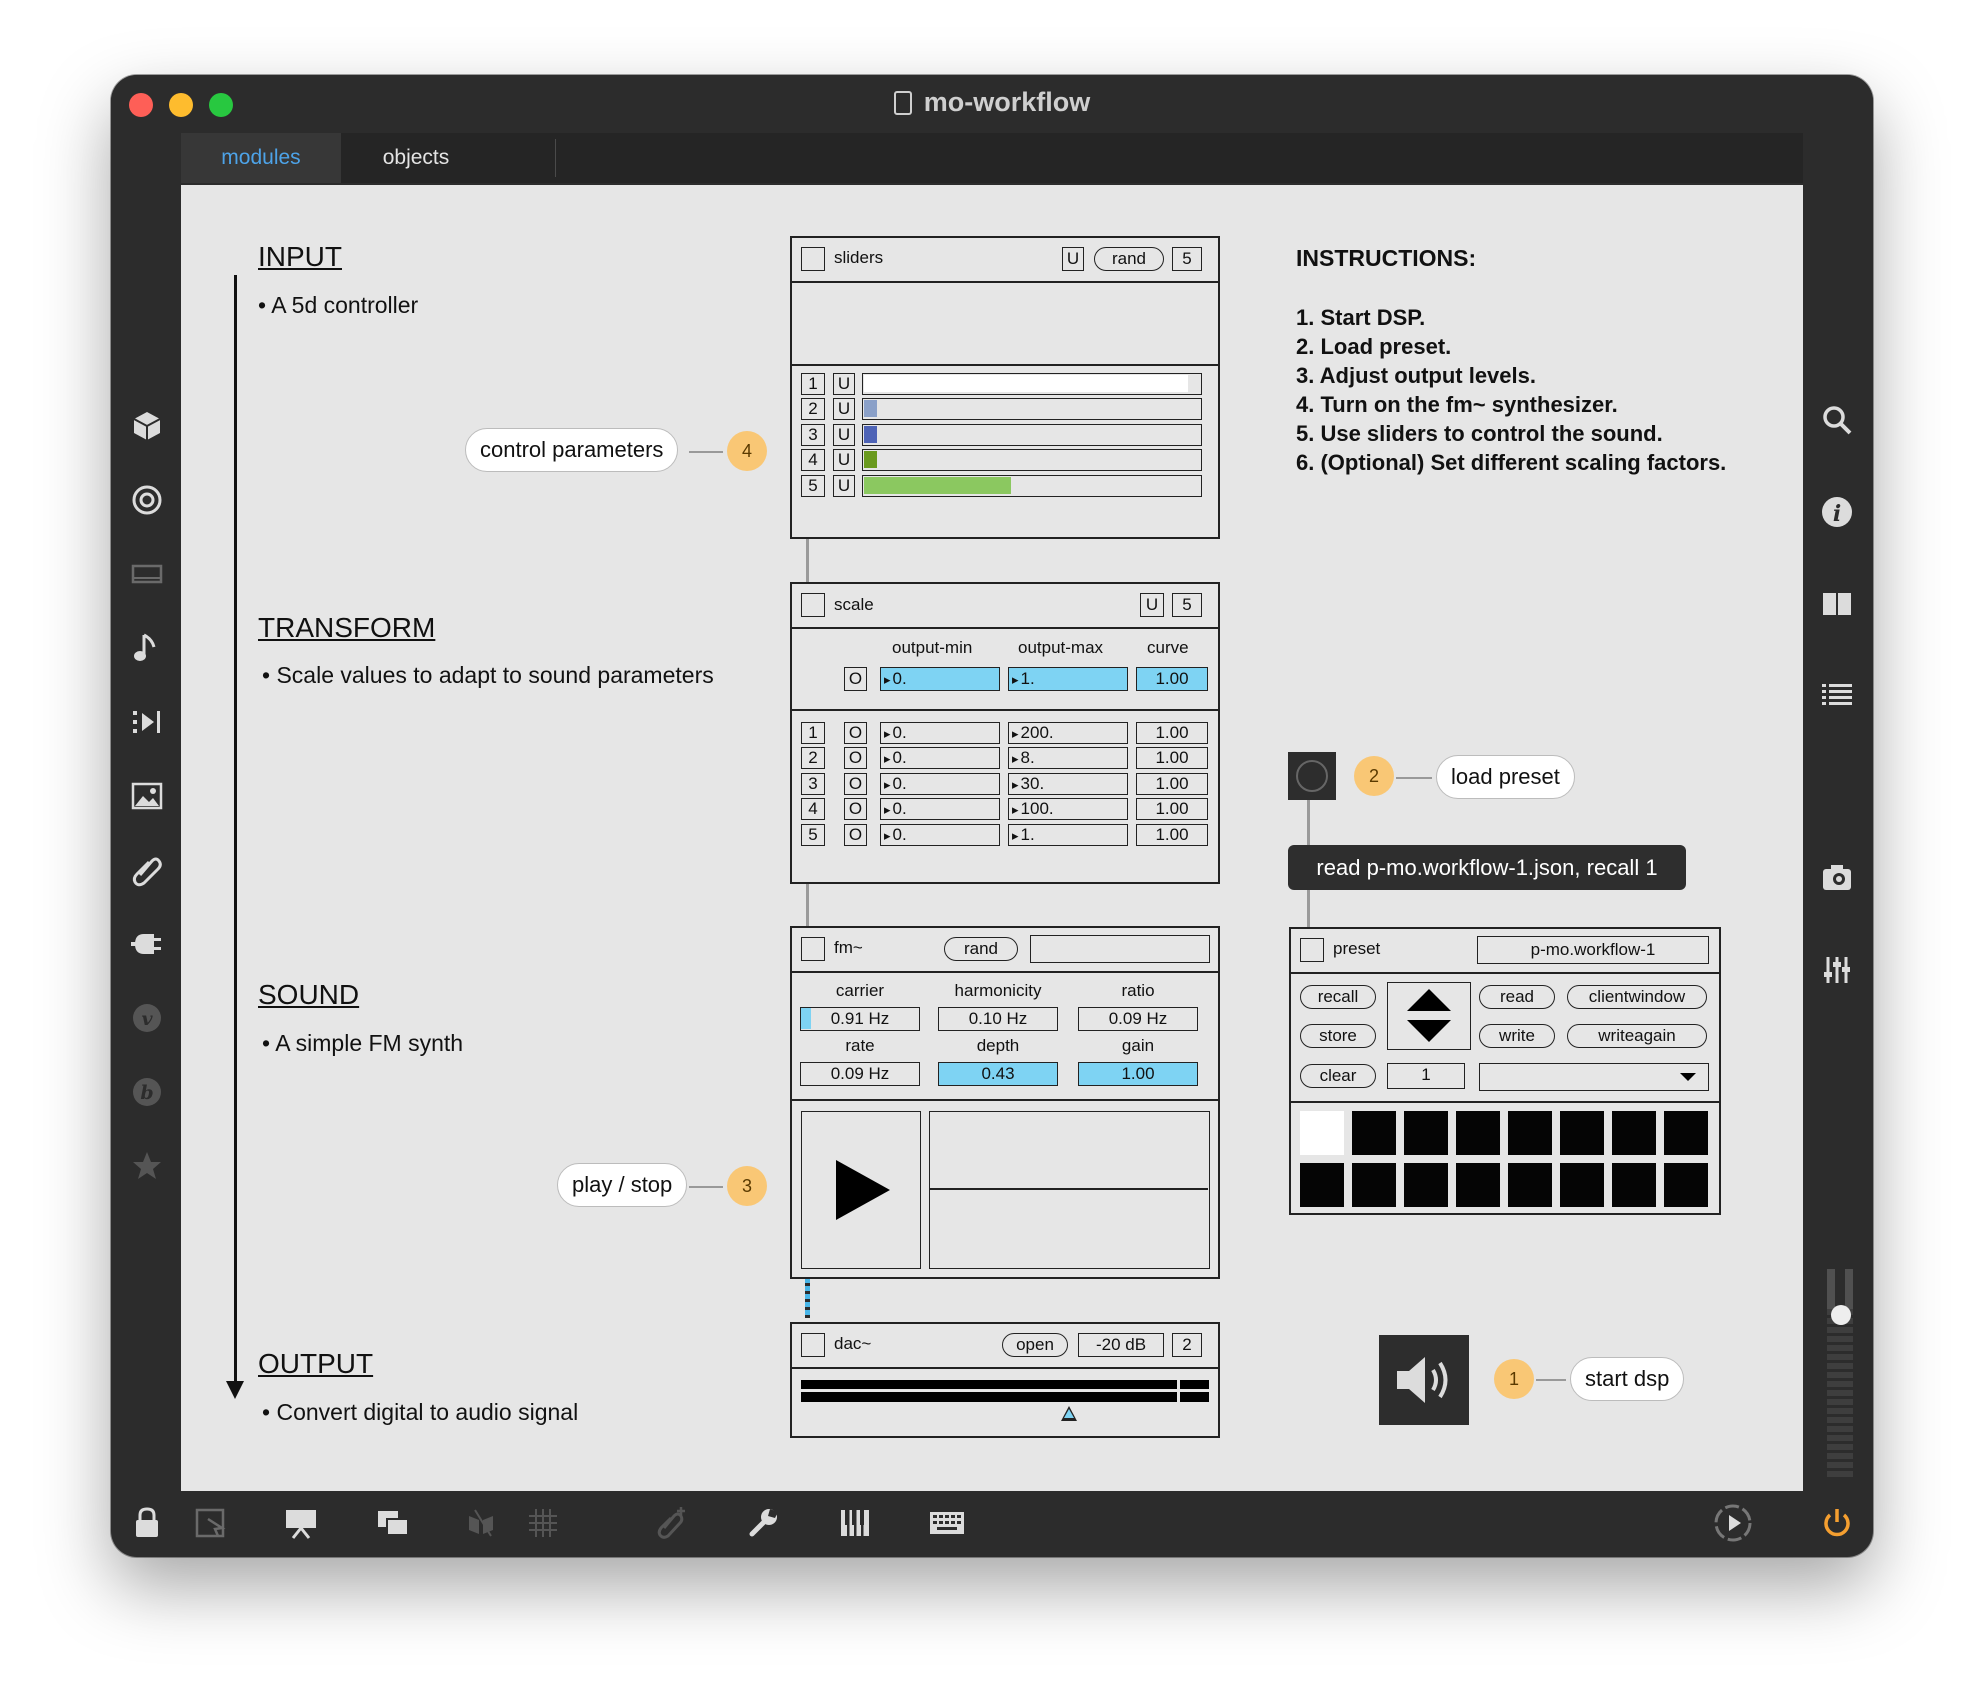  Describe the element at coordinates (1121, 1345) in the screenshot. I see `dac-db-box: -20 dB` at that location.